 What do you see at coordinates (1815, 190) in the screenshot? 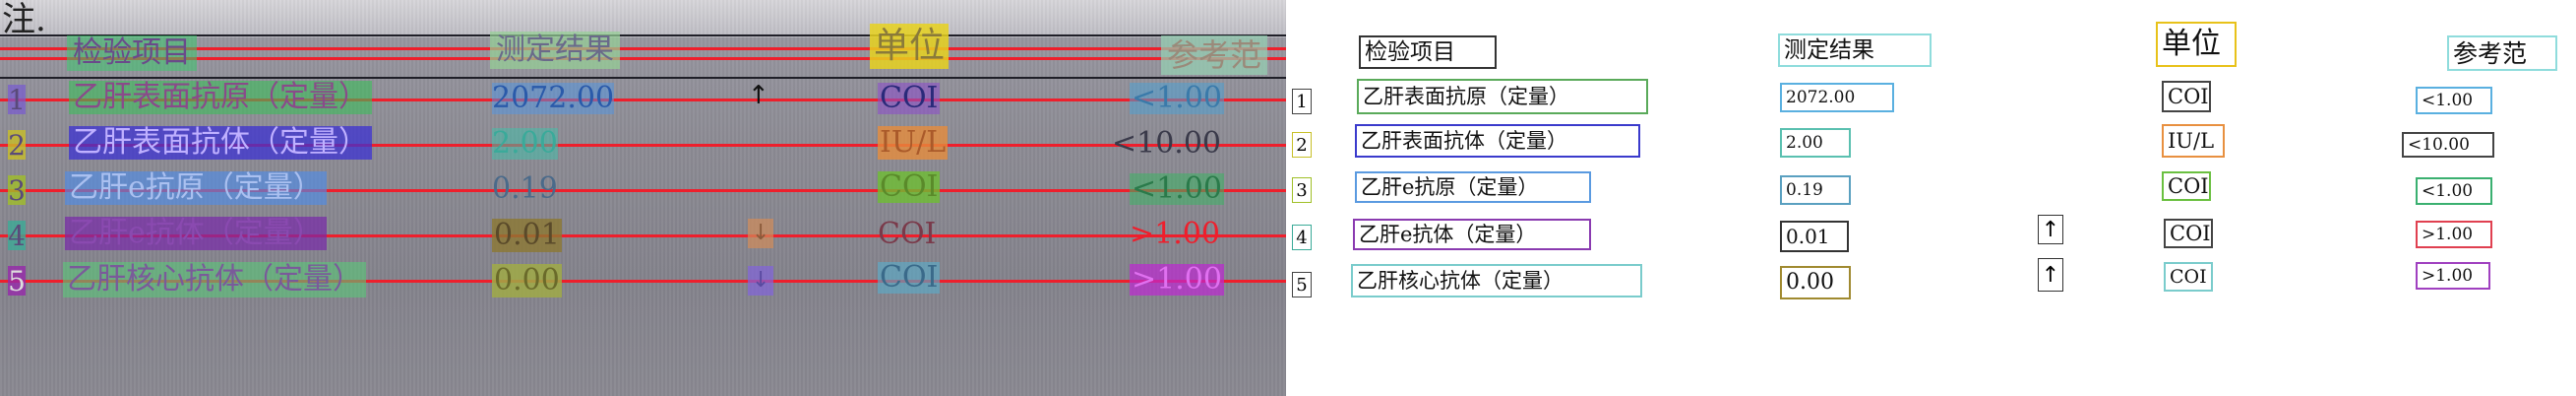
I see `render-row-result: 0.19` at bounding box center [1815, 190].